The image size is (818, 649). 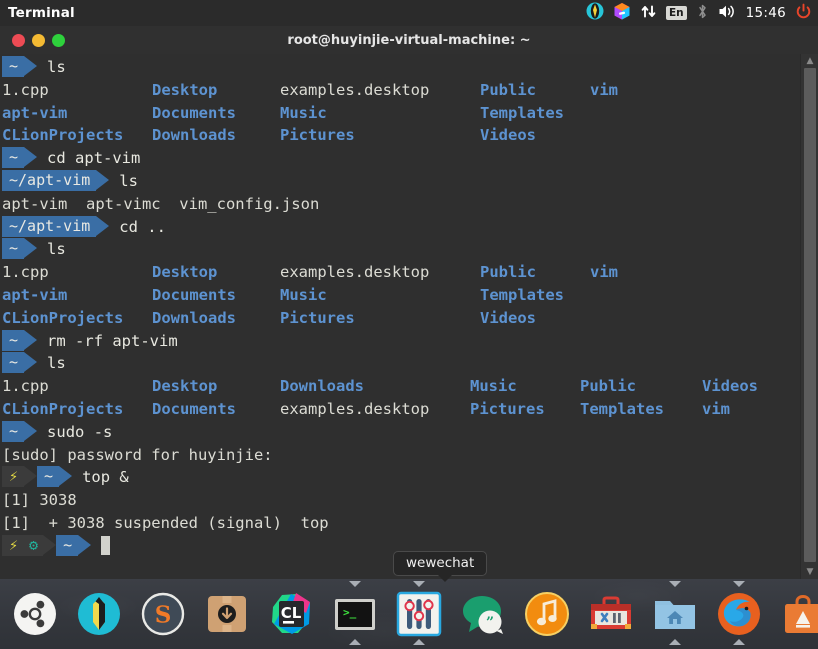 I want to click on terminal-cursor, so click(x=106, y=545).